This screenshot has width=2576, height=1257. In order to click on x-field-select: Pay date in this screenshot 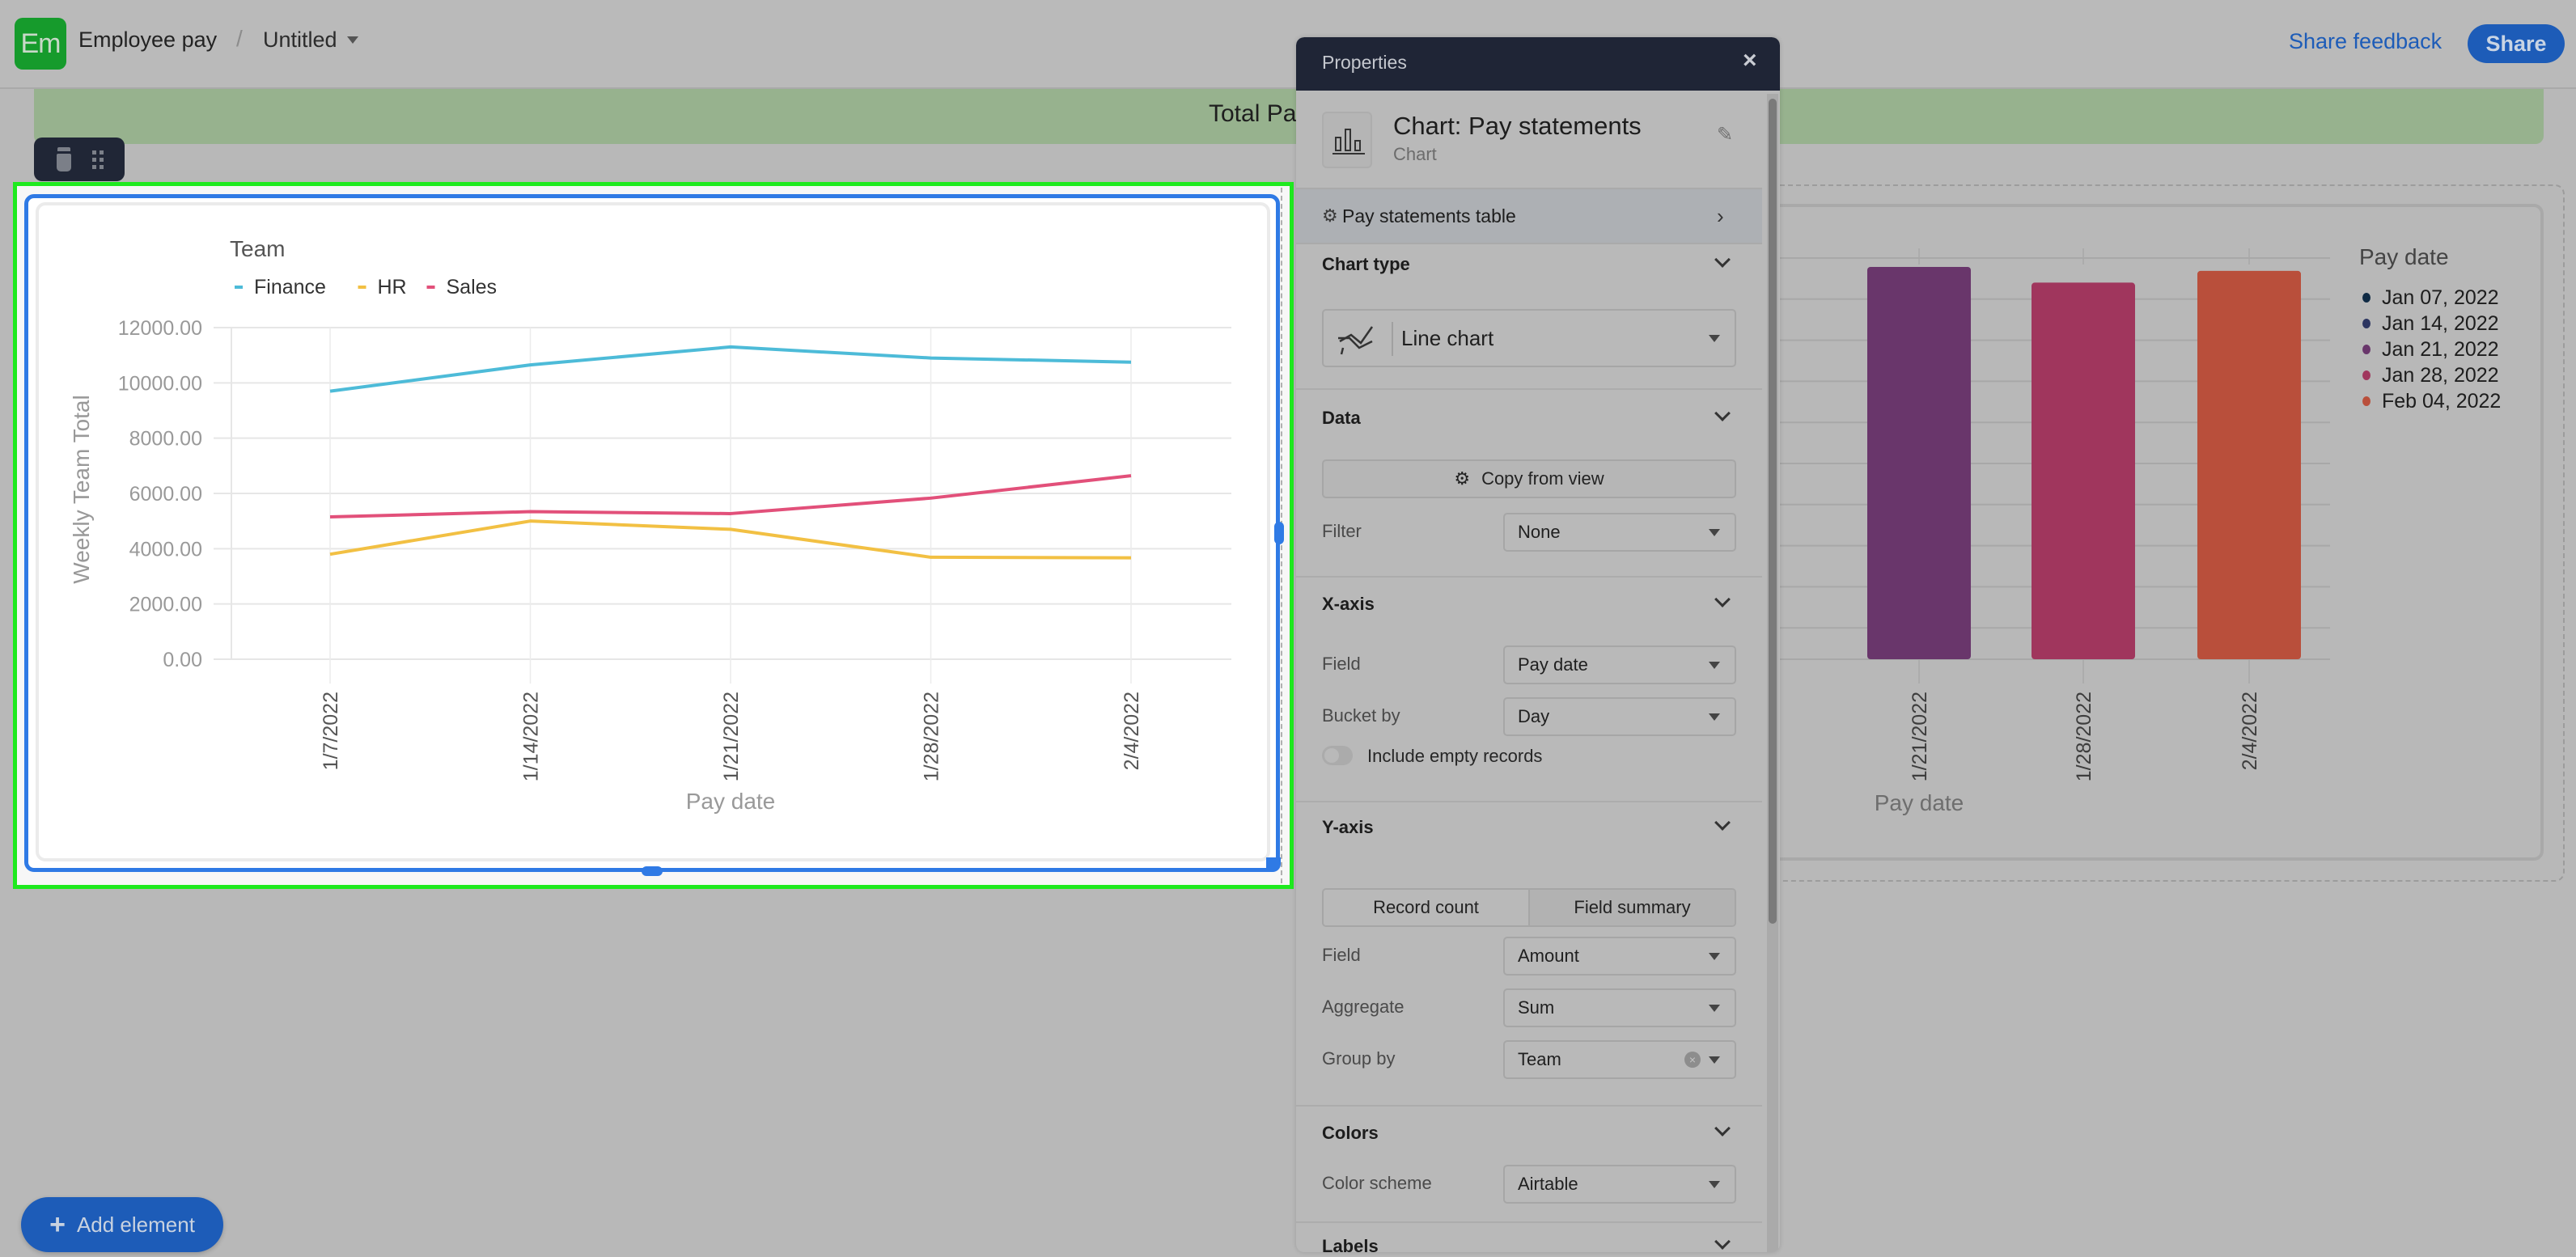, I will do `click(1619, 664)`.